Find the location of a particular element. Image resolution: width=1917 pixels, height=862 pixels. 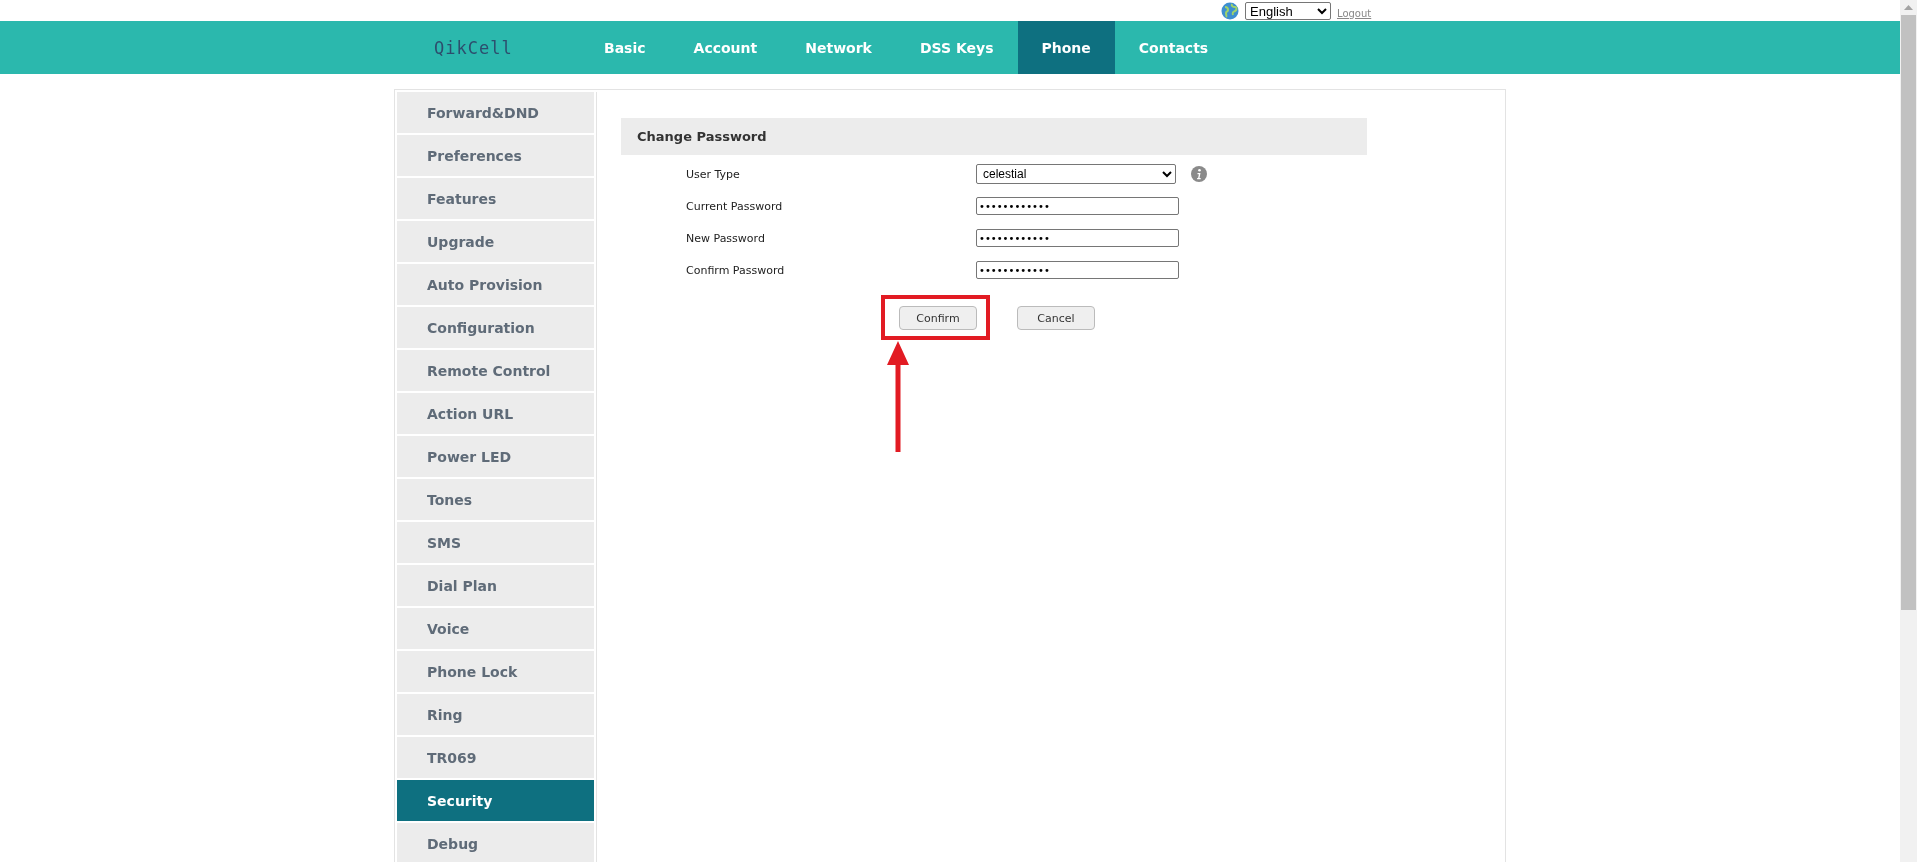

sidebar-item: TR069 is located at coordinates (495, 757).